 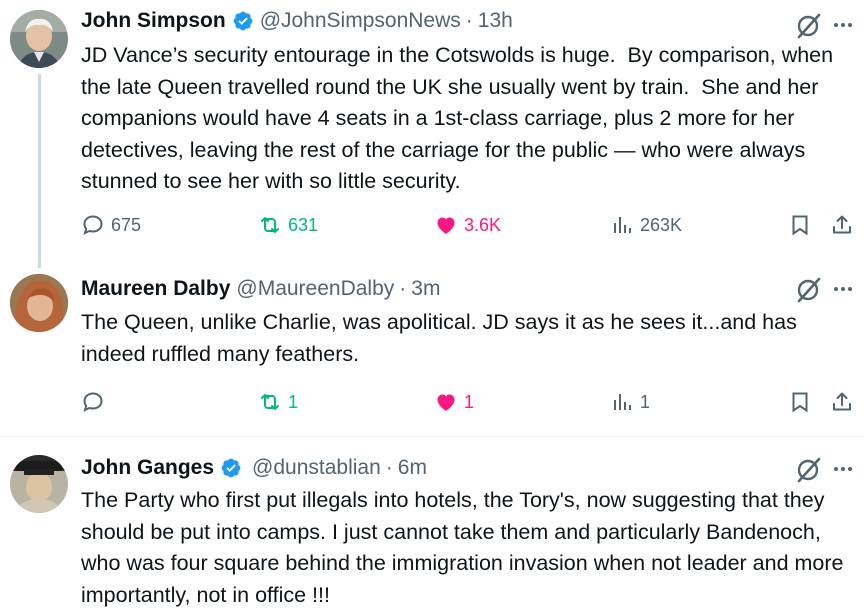 What do you see at coordinates (661, 224) in the screenshot?
I see `views-count: 263K` at bounding box center [661, 224].